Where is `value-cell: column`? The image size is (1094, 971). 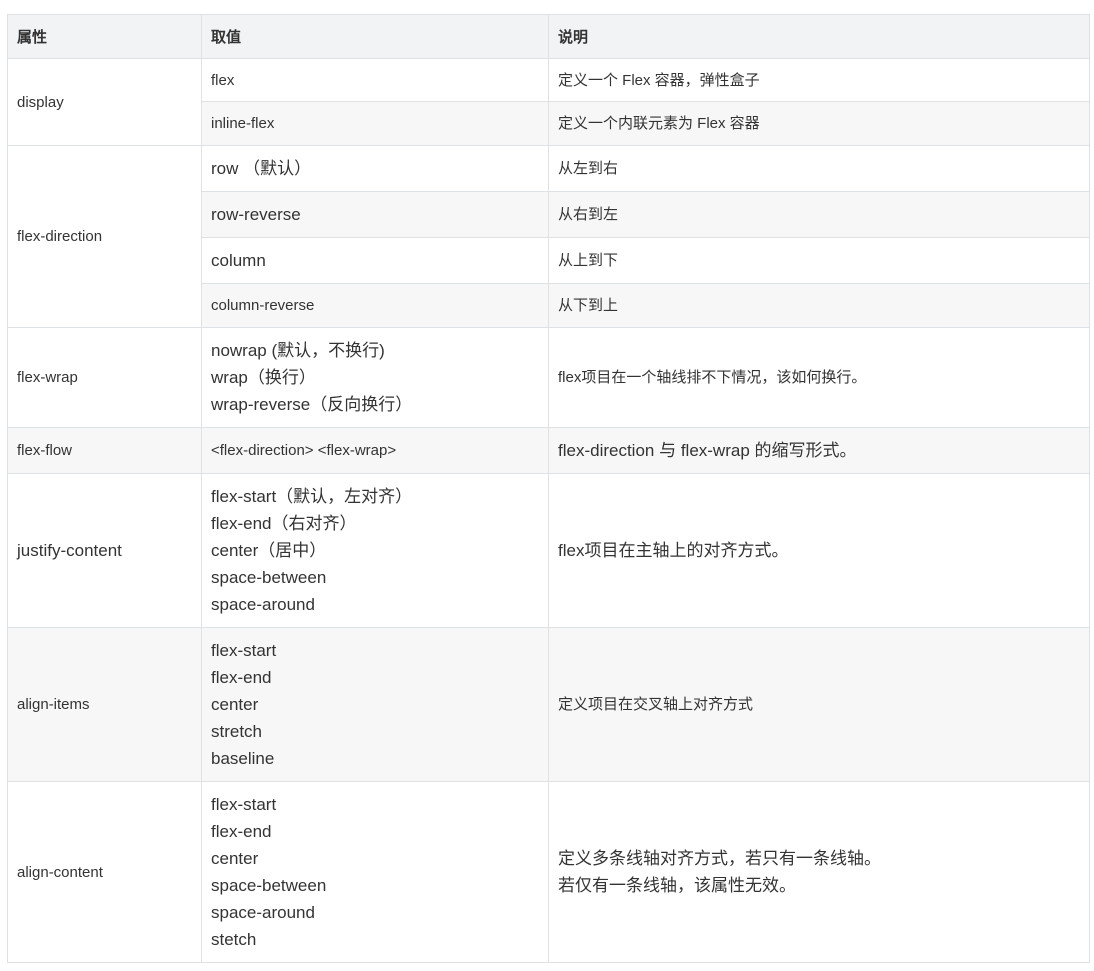
value-cell: column is located at coordinates (375, 260).